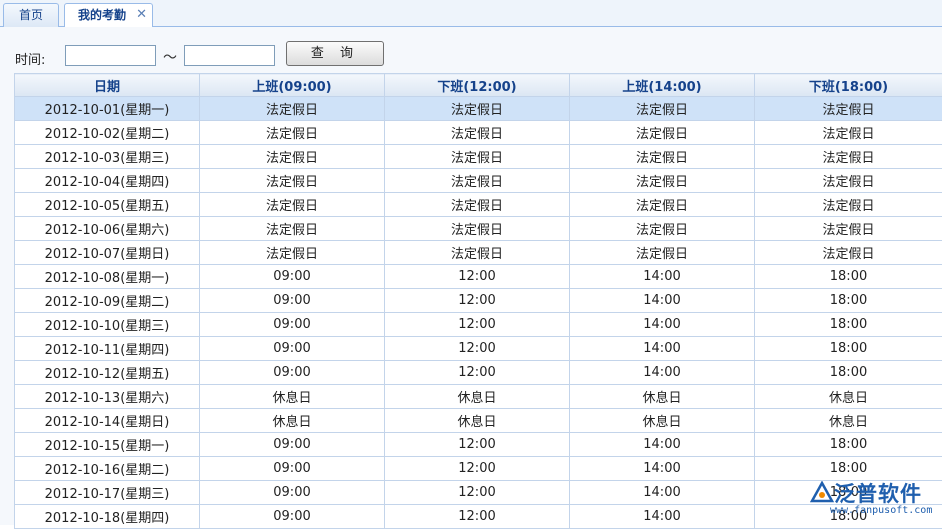  Describe the element at coordinates (229, 55) in the screenshot. I see `end-date-input` at that location.